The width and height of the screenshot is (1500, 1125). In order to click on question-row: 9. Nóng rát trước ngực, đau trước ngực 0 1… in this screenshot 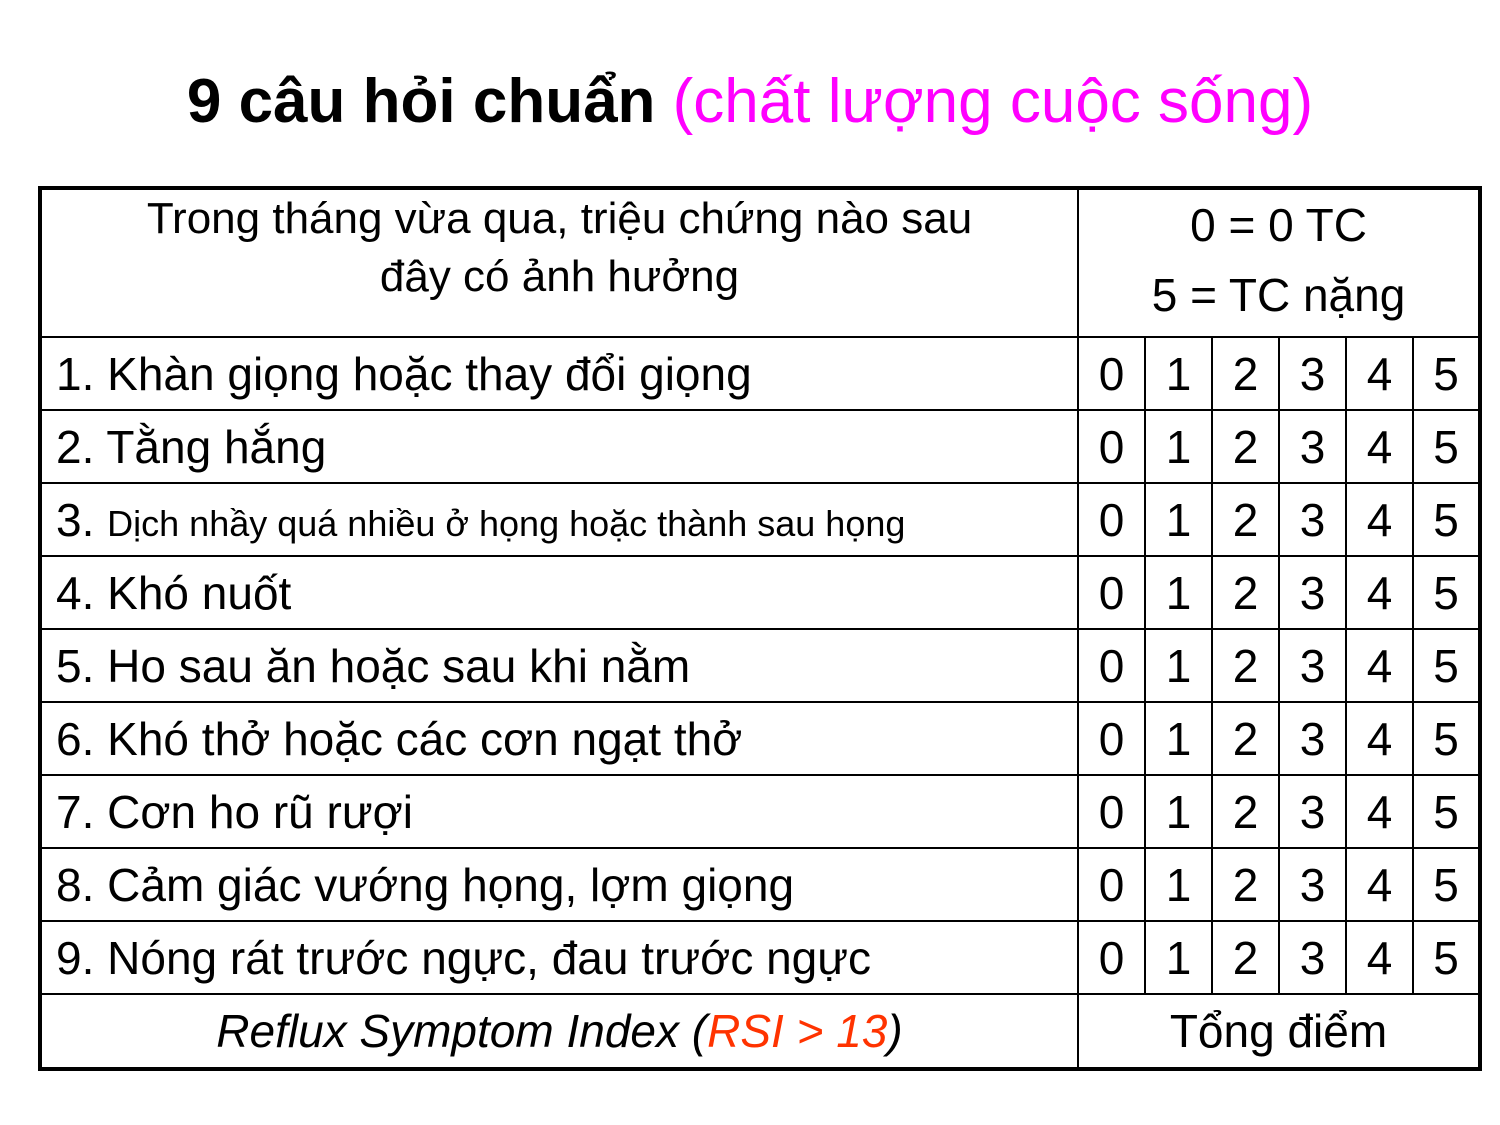, I will do `click(760, 957)`.